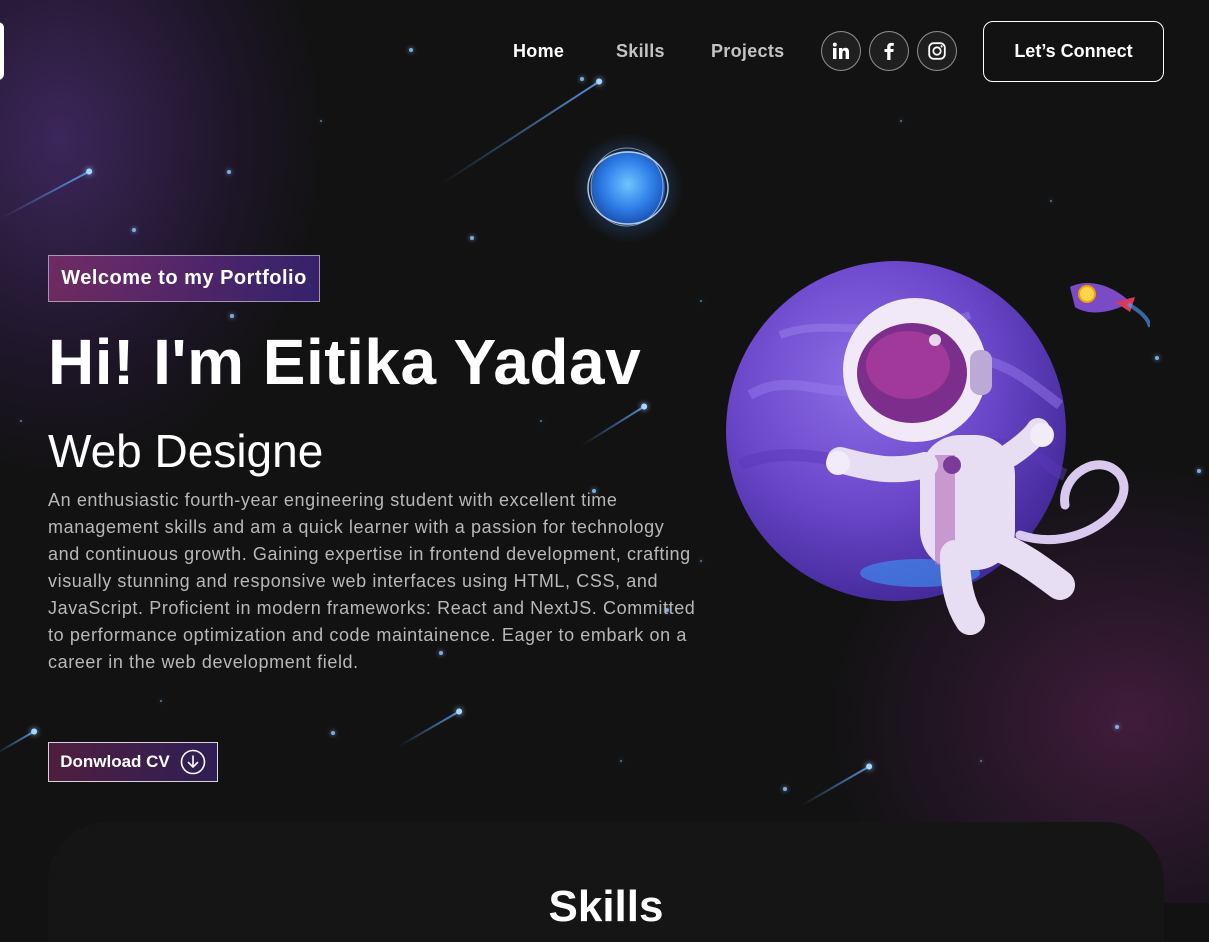  What do you see at coordinates (747, 51) in the screenshot?
I see `nav-link-projects: Projects` at bounding box center [747, 51].